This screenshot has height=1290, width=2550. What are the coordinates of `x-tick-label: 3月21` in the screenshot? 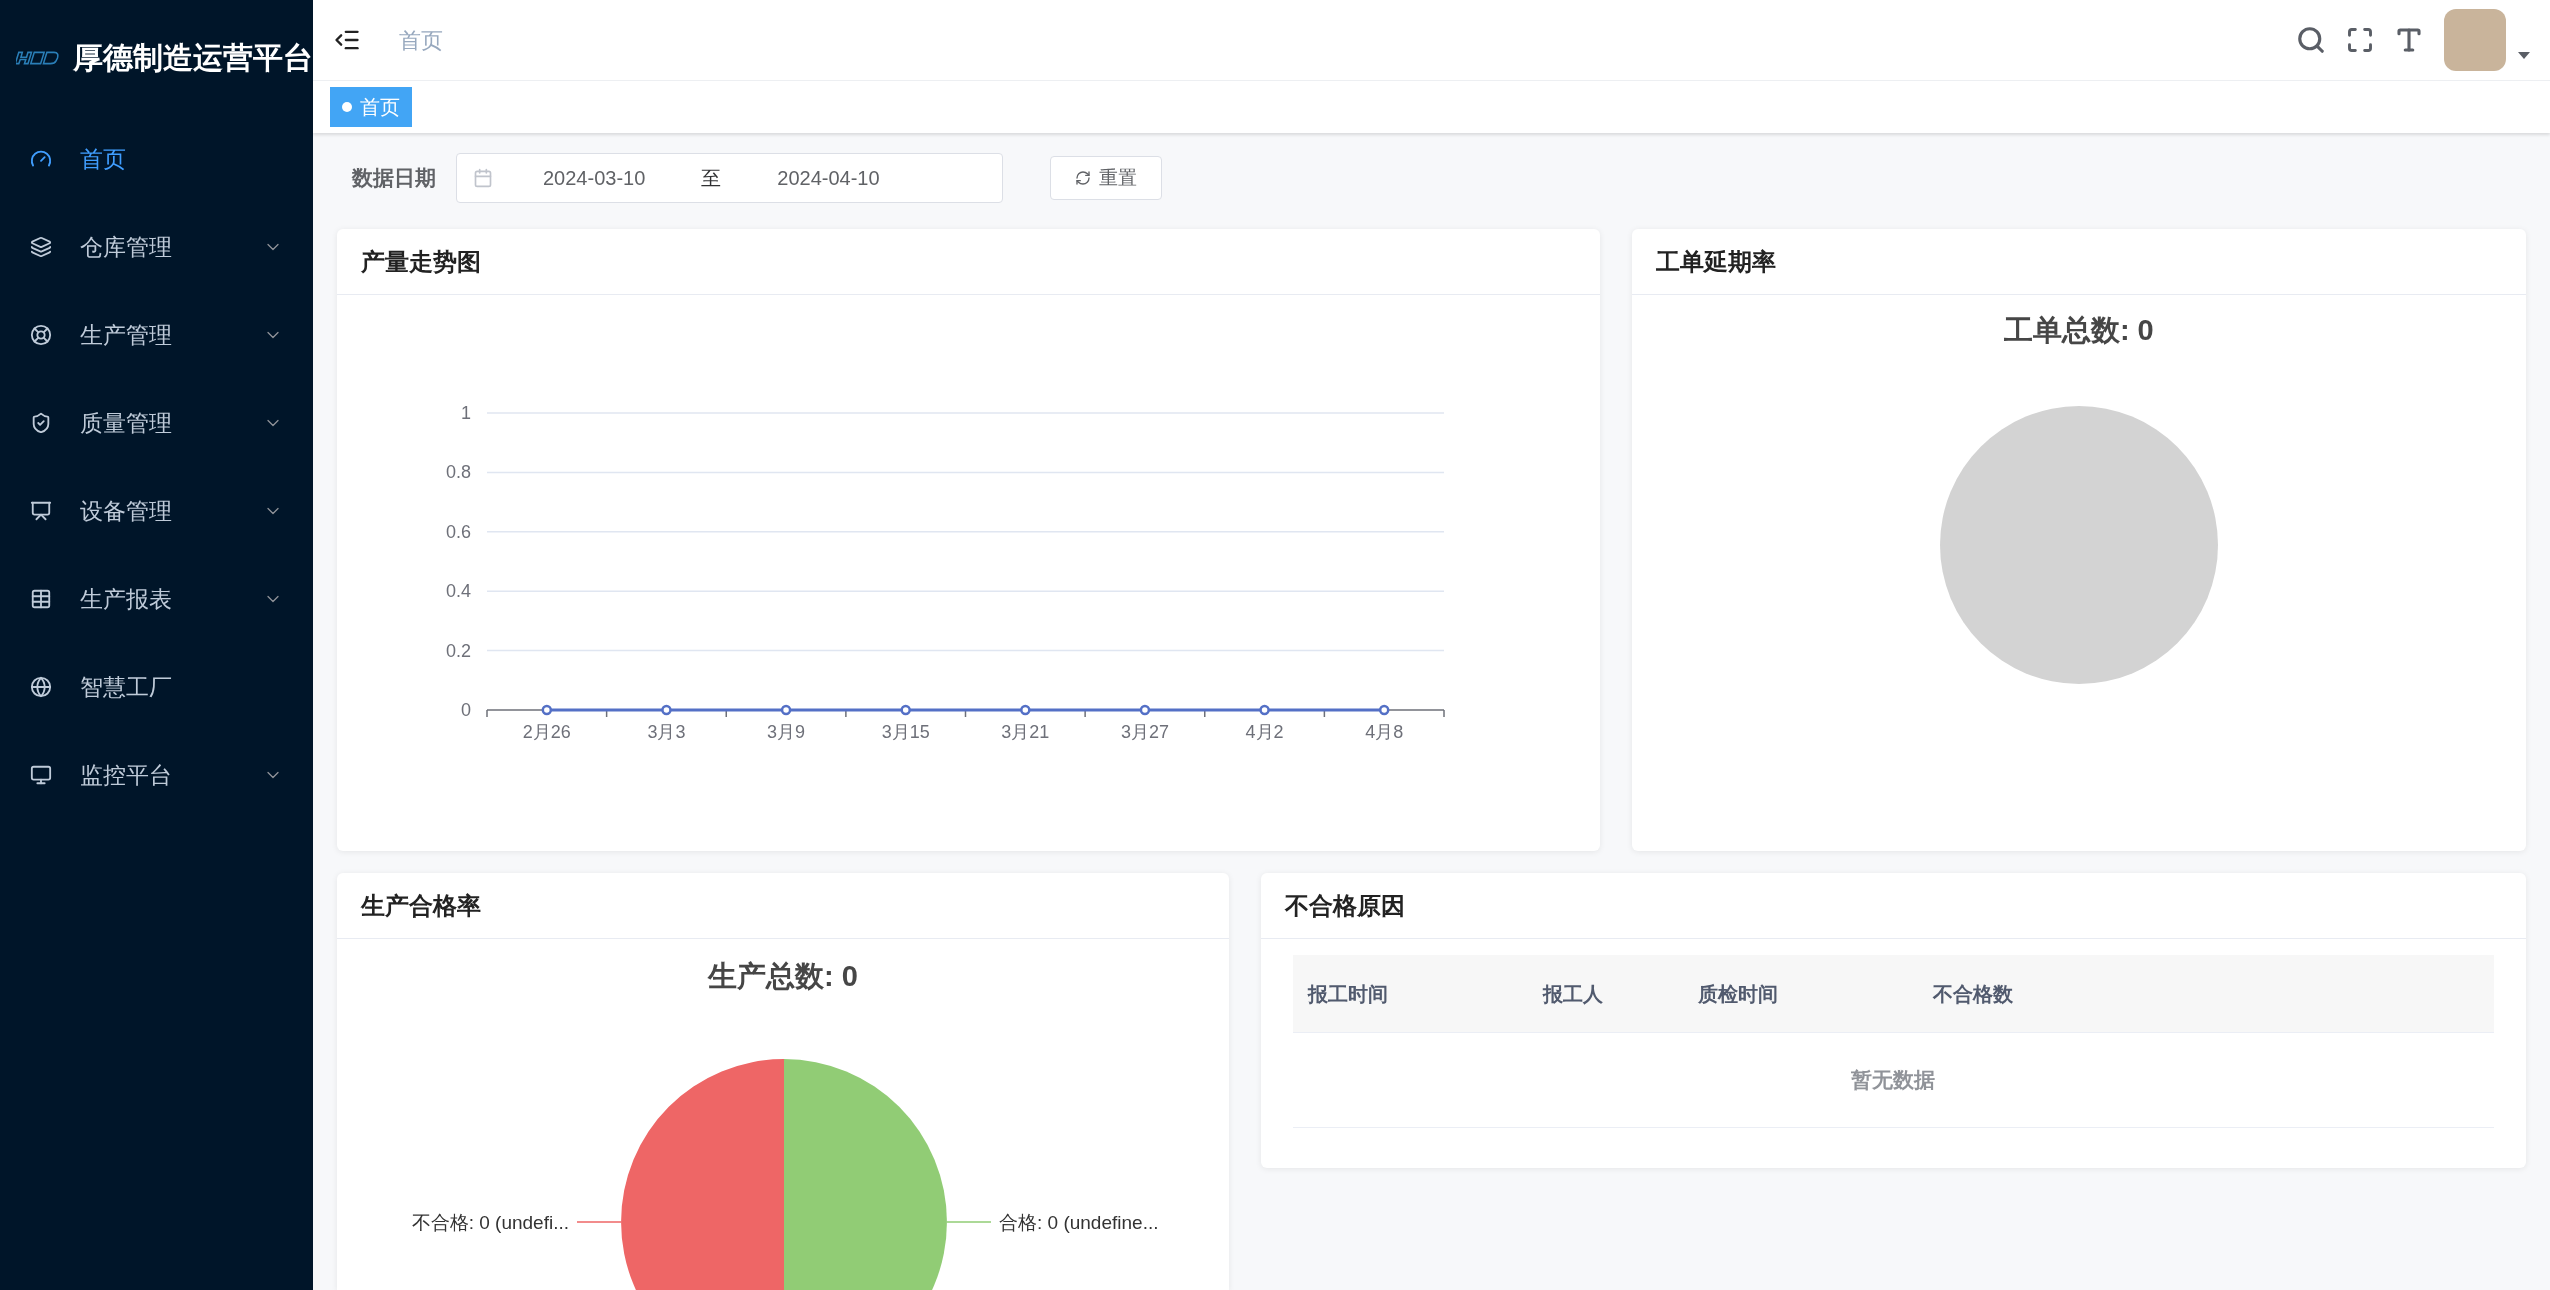 It's located at (1025, 732).